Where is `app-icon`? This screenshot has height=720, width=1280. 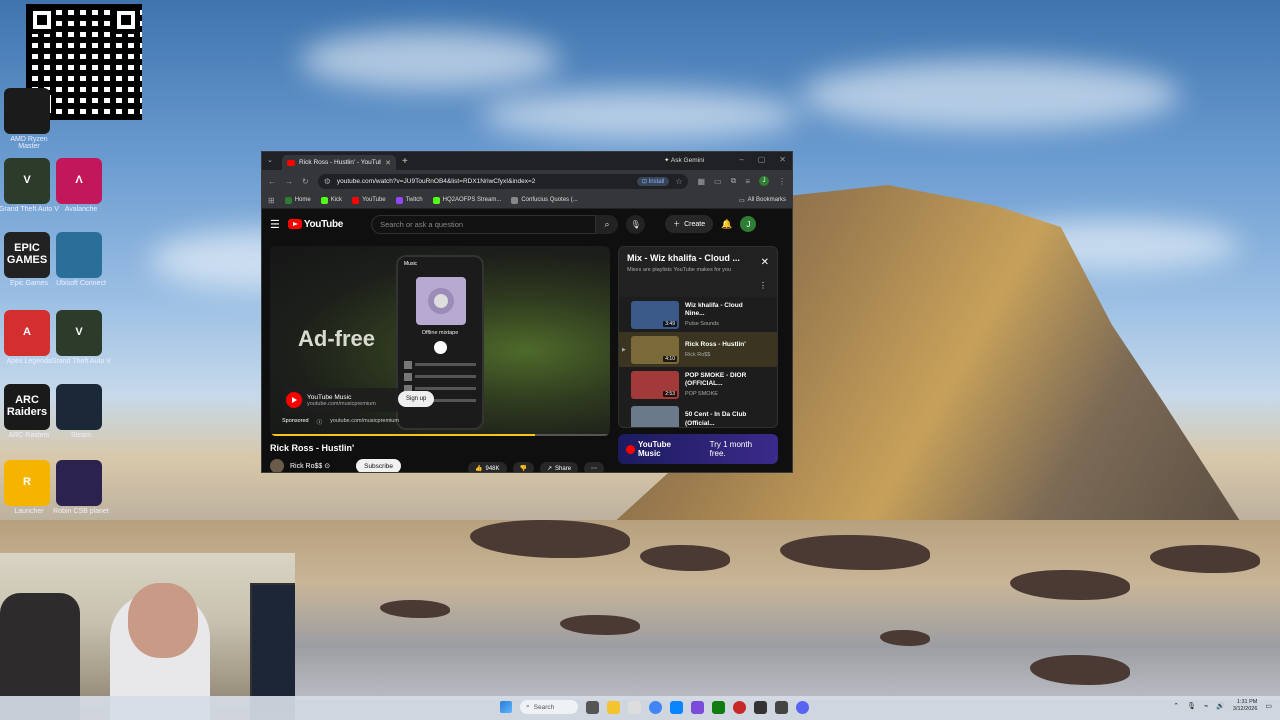
app-icon is located at coordinates (697, 707).